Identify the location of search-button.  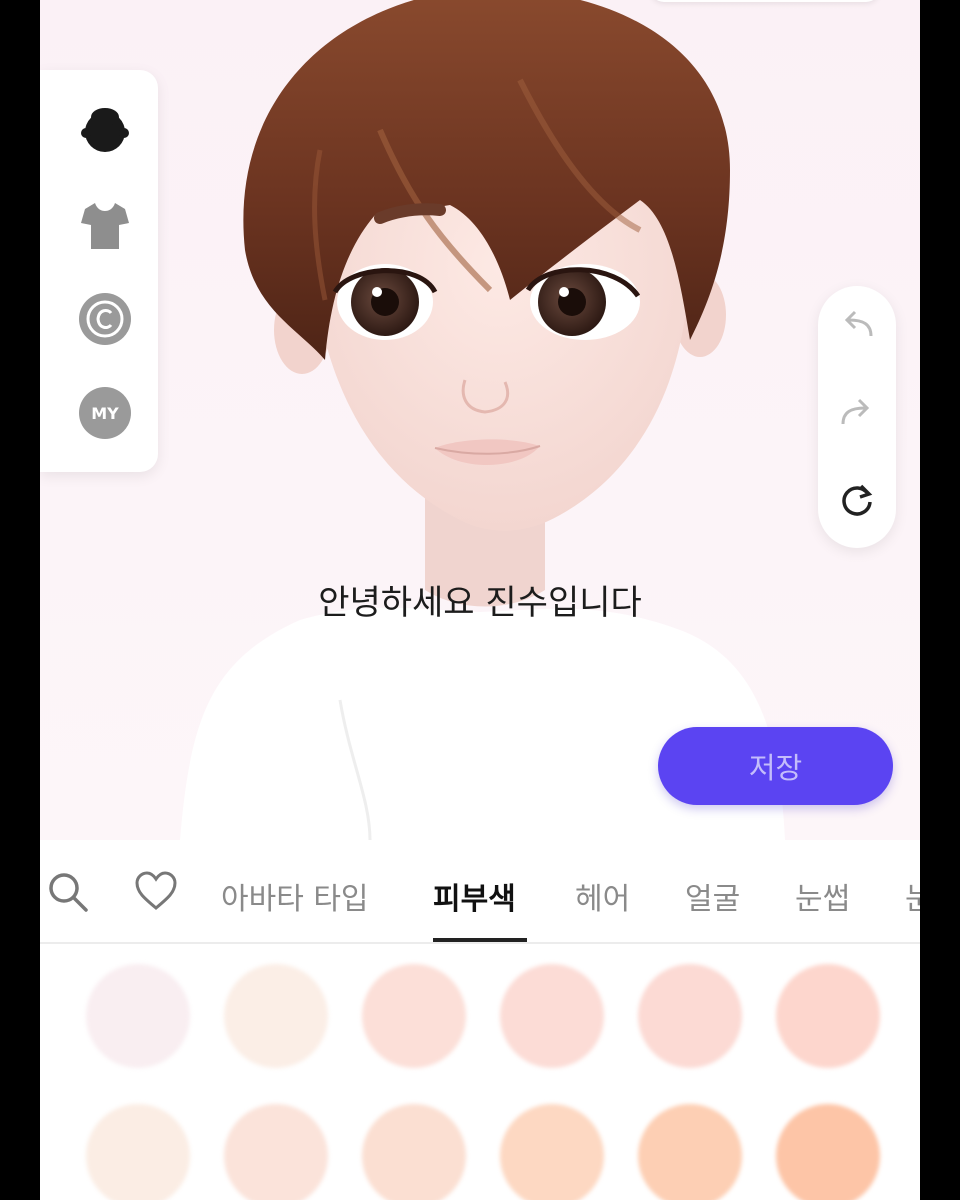
(68, 892).